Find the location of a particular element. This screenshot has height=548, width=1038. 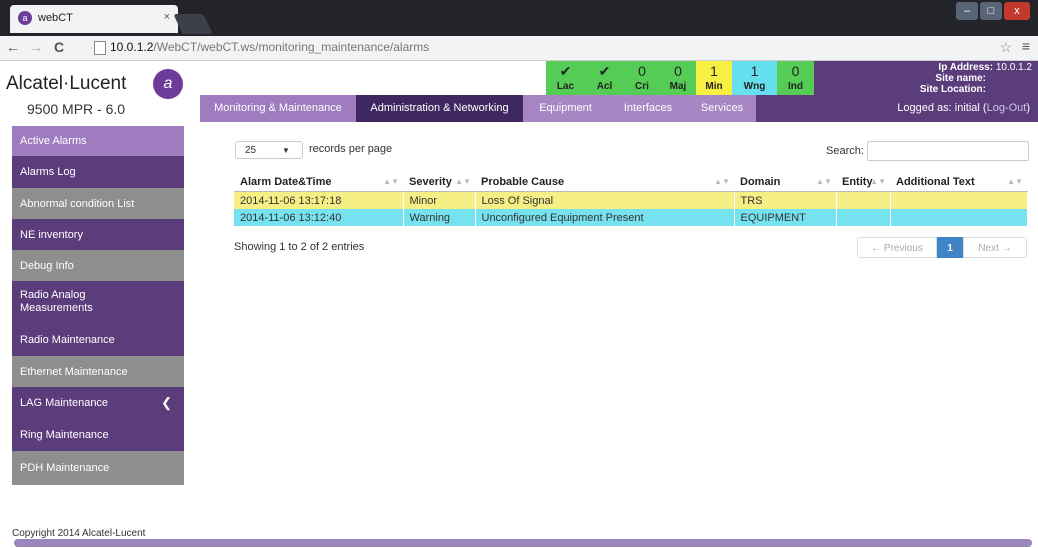

alarm-tile-lac: ✔ Lac is located at coordinates (565, 78).